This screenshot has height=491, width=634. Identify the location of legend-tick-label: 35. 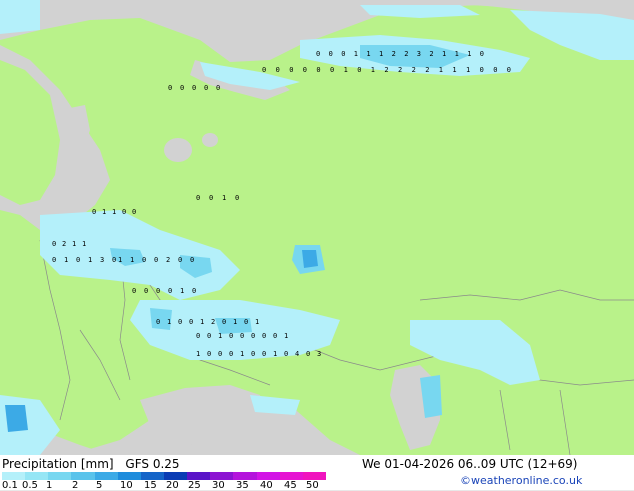
(242, 485).